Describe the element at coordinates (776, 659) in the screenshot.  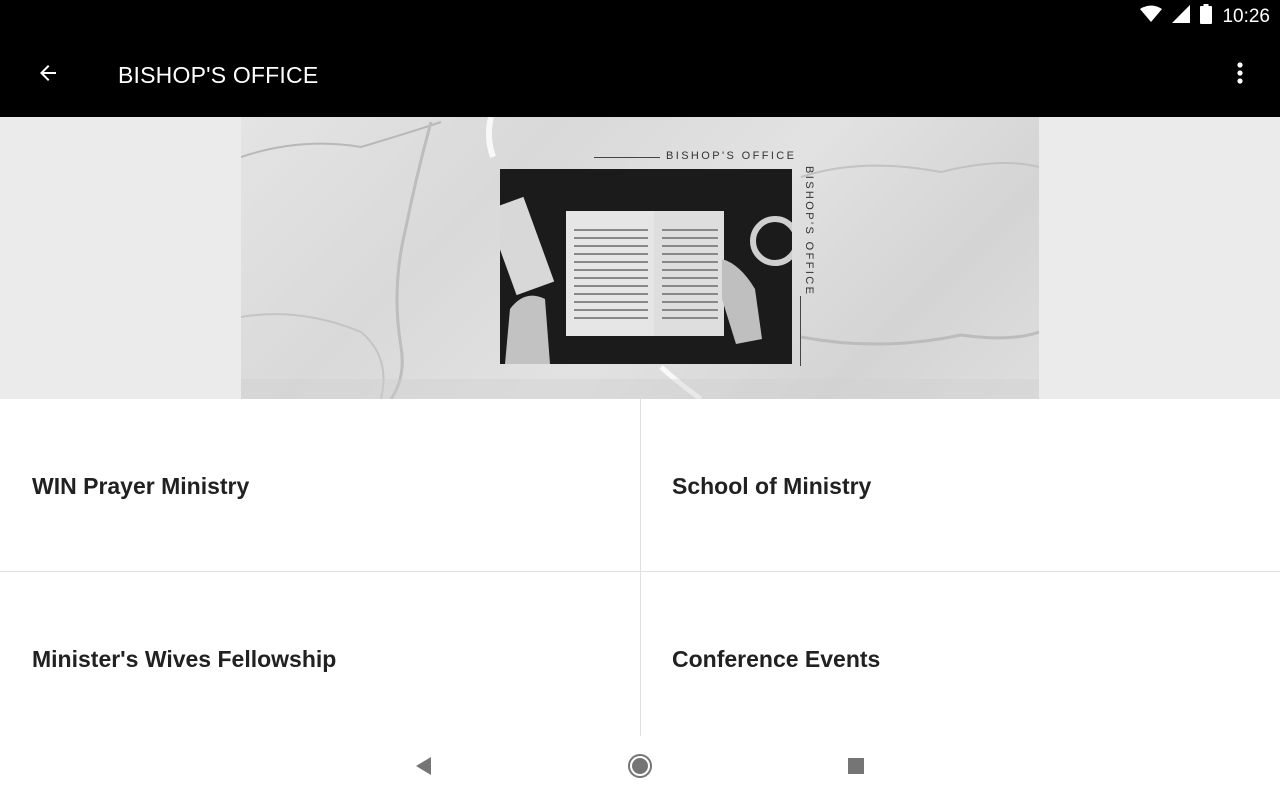
I see `tile-label: Conference Events` at that location.